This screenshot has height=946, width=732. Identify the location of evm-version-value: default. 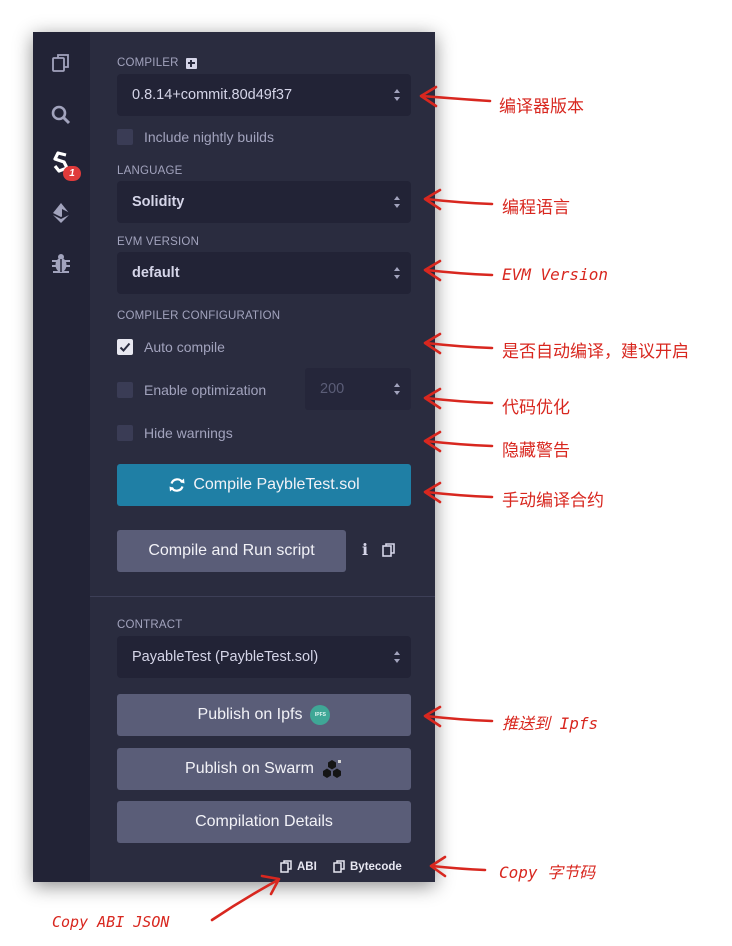
(156, 273).